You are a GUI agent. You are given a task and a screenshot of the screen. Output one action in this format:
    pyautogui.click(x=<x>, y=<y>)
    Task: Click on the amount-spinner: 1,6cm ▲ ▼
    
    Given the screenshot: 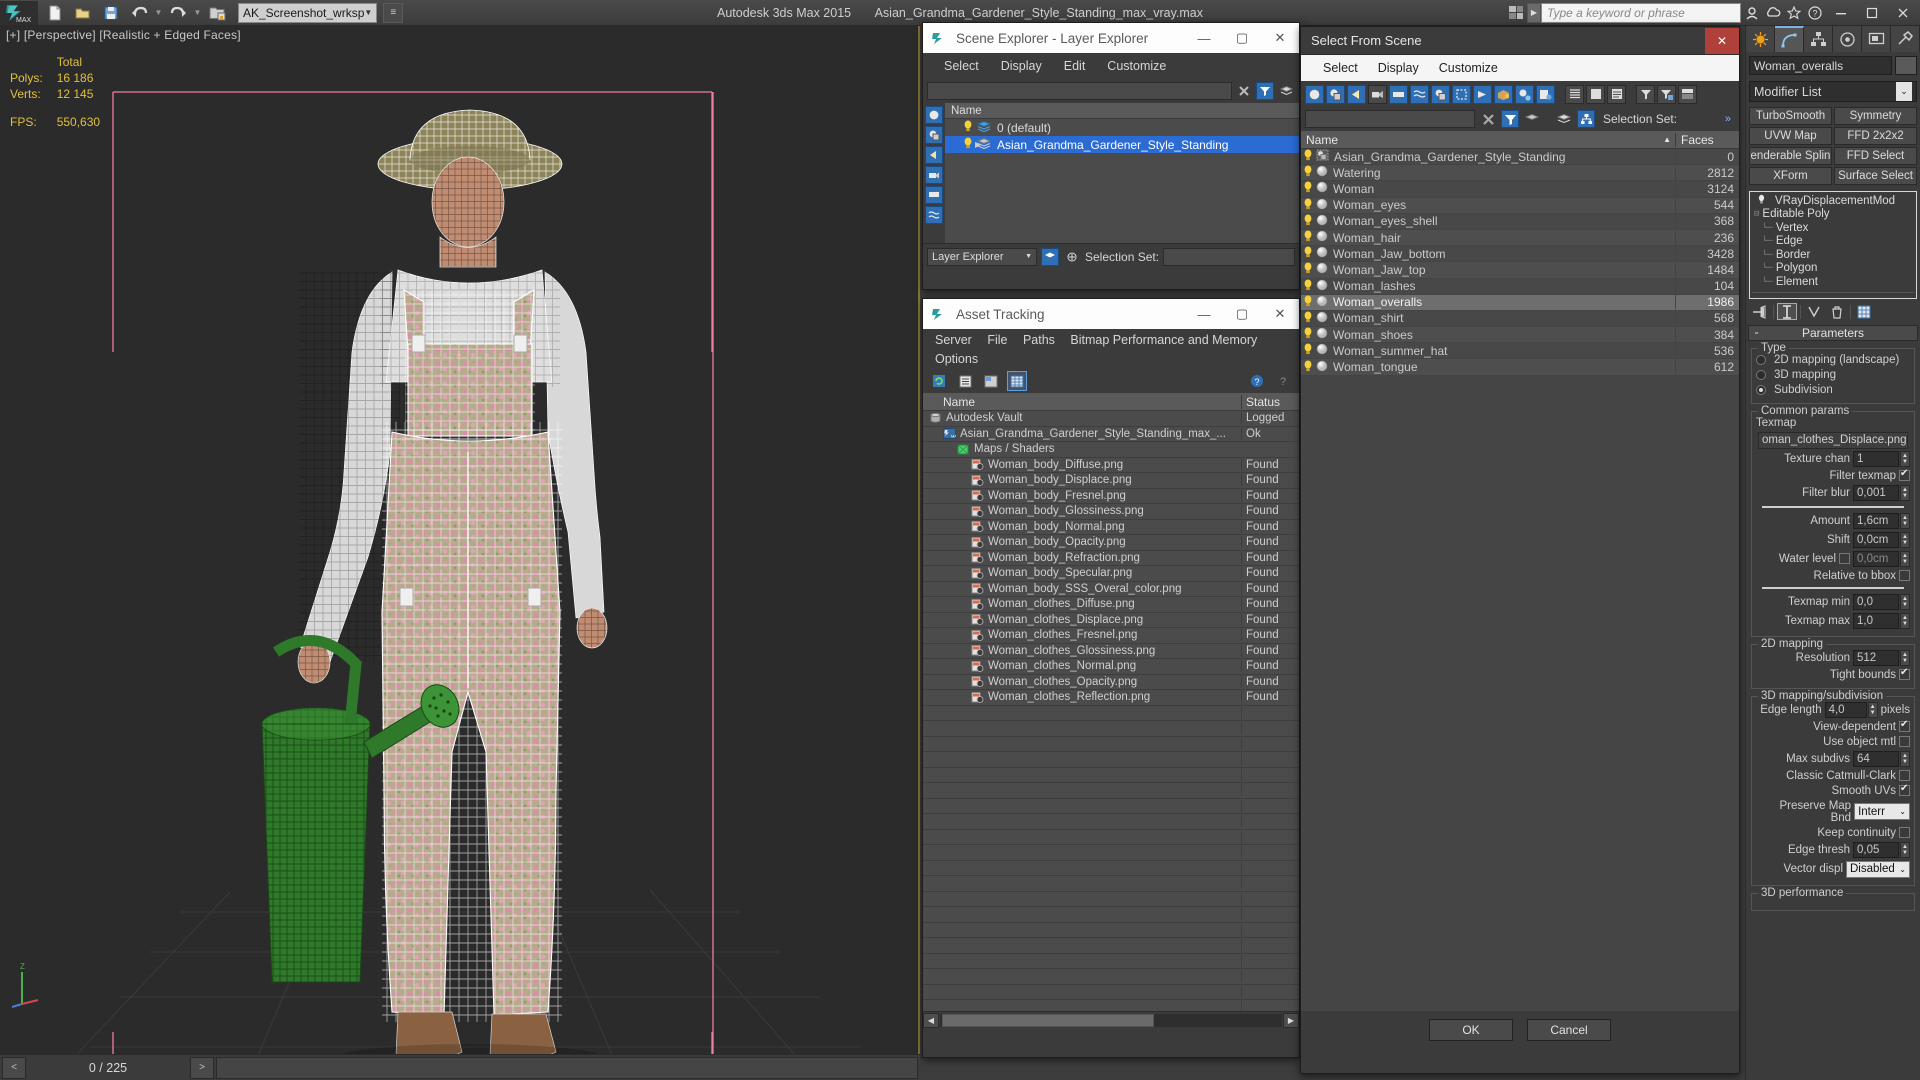 What is the action you would take?
    pyautogui.click(x=1881, y=520)
    